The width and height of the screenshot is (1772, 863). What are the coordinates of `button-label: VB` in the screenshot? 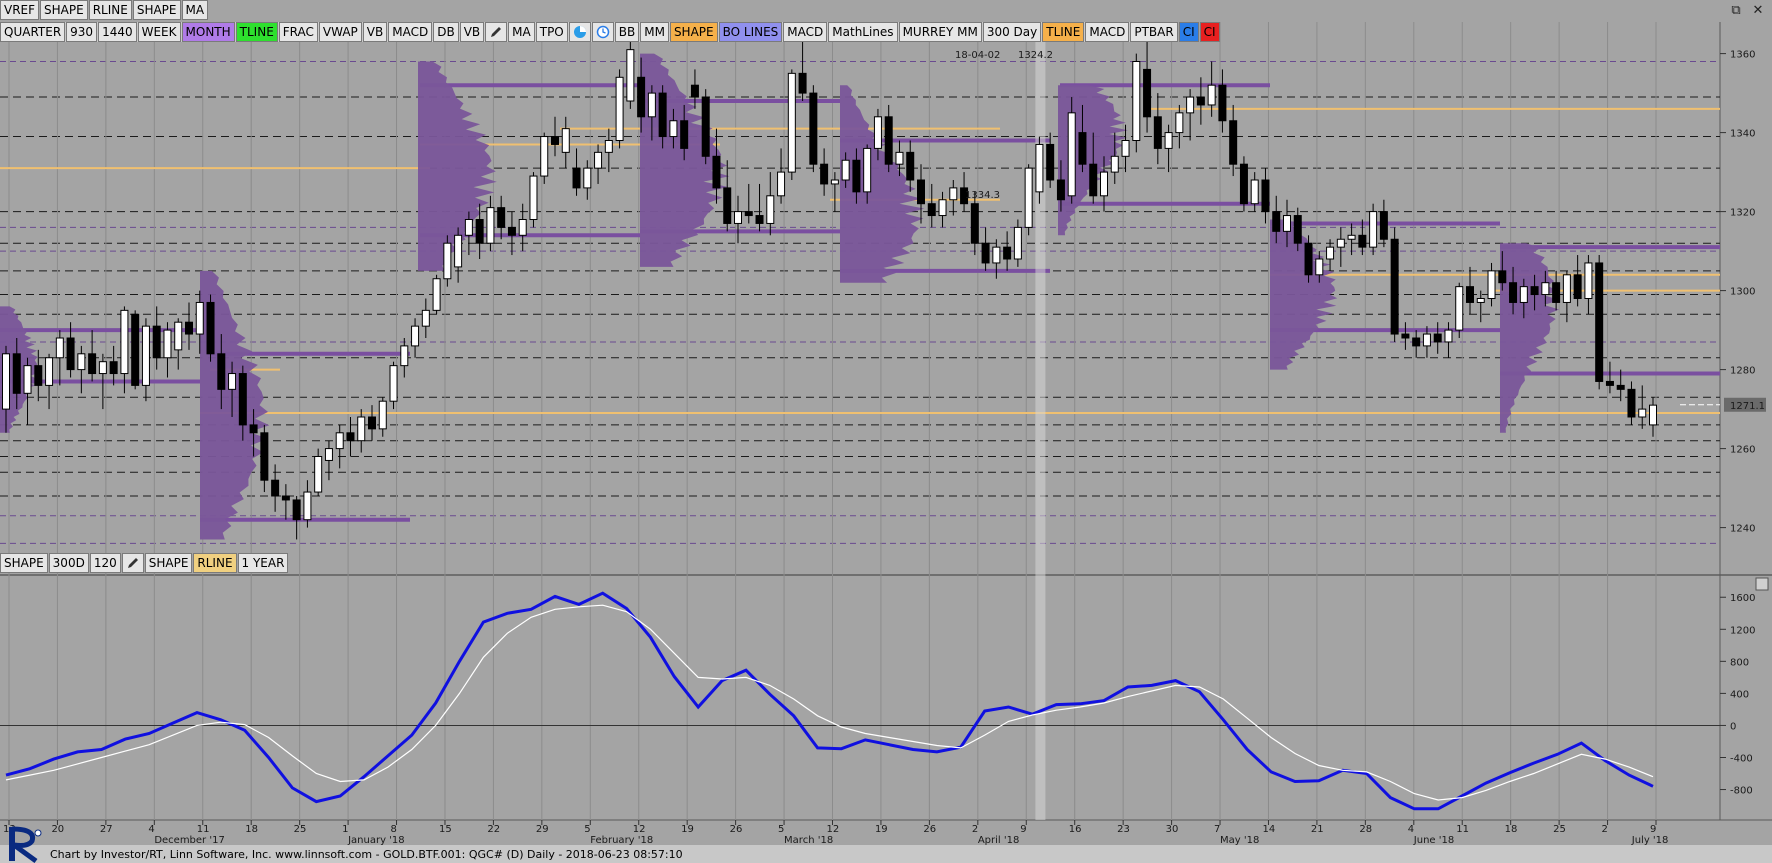 It's located at (472, 32).